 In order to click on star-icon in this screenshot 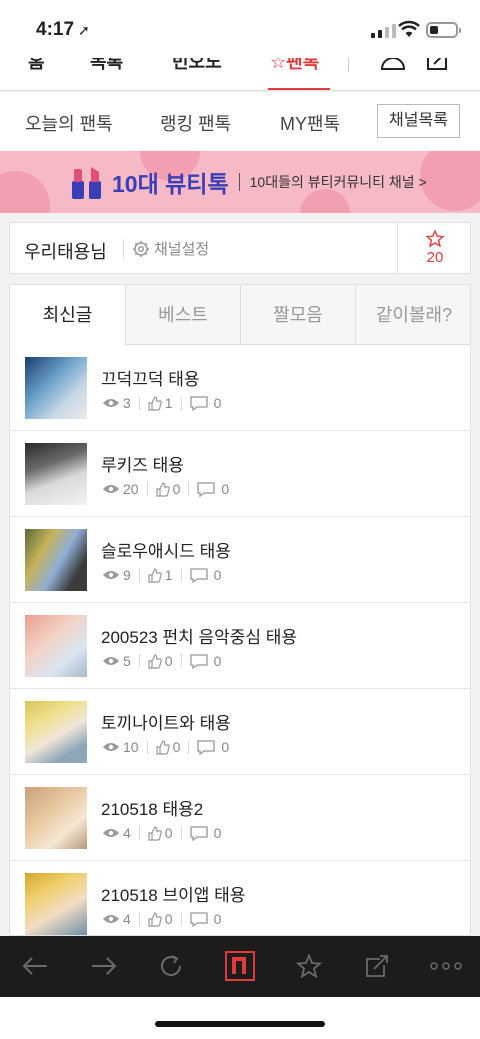, I will do `click(309, 966)`.